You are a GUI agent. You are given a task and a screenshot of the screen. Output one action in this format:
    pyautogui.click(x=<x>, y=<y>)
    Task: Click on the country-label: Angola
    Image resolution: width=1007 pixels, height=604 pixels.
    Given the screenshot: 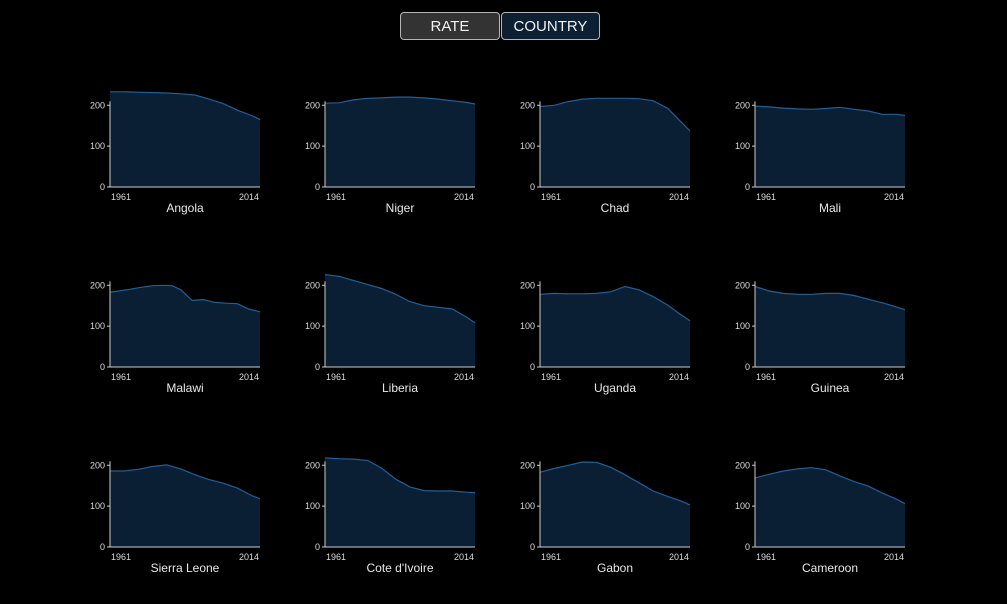 What is the action you would take?
    pyautogui.click(x=185, y=208)
    